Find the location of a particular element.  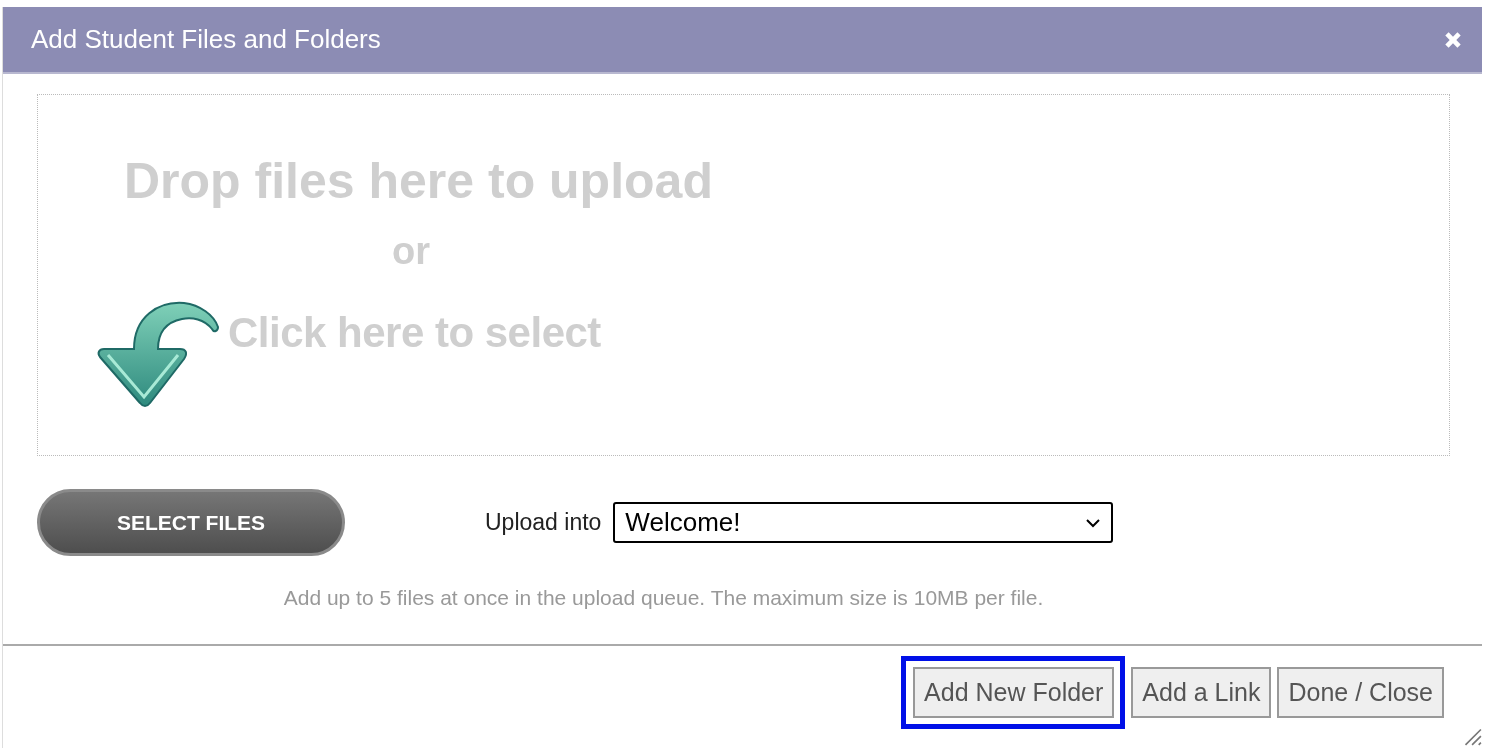

dialog-button: Done / Close is located at coordinates (1360, 692).